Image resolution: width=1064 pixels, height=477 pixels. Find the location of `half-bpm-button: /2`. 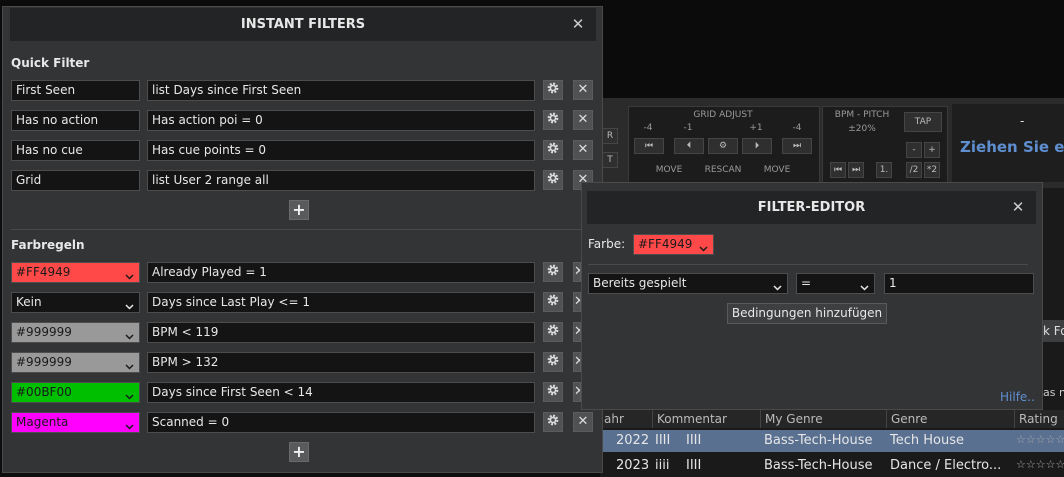

half-bpm-button: /2 is located at coordinates (914, 170).